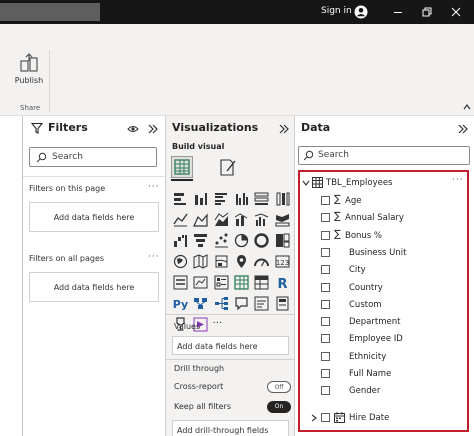 Image resolution: width=474 pixels, height=436 pixels. I want to click on ribbon-chart-icon, so click(282, 219).